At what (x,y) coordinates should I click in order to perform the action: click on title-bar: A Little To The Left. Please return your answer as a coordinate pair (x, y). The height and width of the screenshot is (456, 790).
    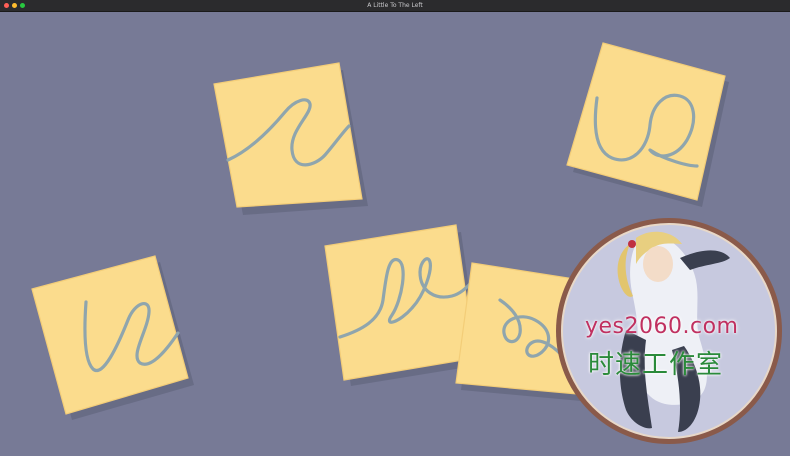
    Looking at the image, I should click on (395, 6).